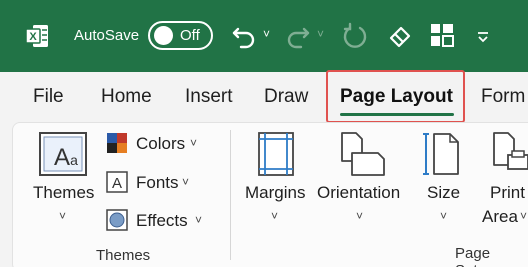  What do you see at coordinates (500, 217) in the screenshot?
I see `print-area-label-line2: Area` at bounding box center [500, 217].